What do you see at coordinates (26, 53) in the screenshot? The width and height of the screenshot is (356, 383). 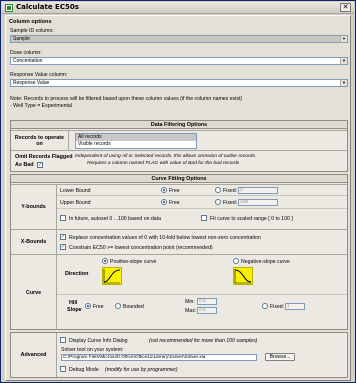 I see `dose-column-label: Dose column:` at bounding box center [26, 53].